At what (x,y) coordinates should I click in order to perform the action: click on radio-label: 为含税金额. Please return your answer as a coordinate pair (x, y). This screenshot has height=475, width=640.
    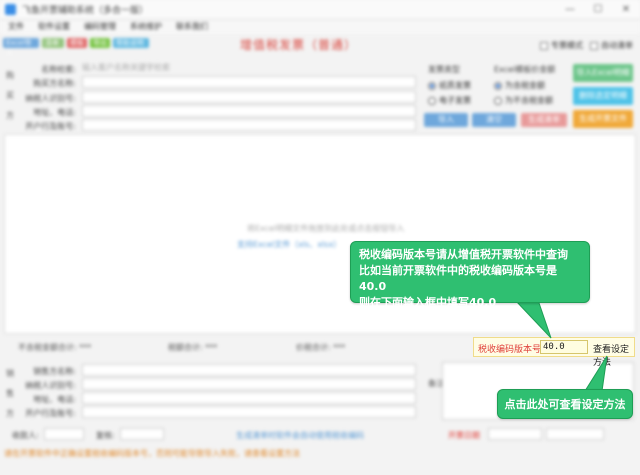
    Looking at the image, I should click on (525, 85).